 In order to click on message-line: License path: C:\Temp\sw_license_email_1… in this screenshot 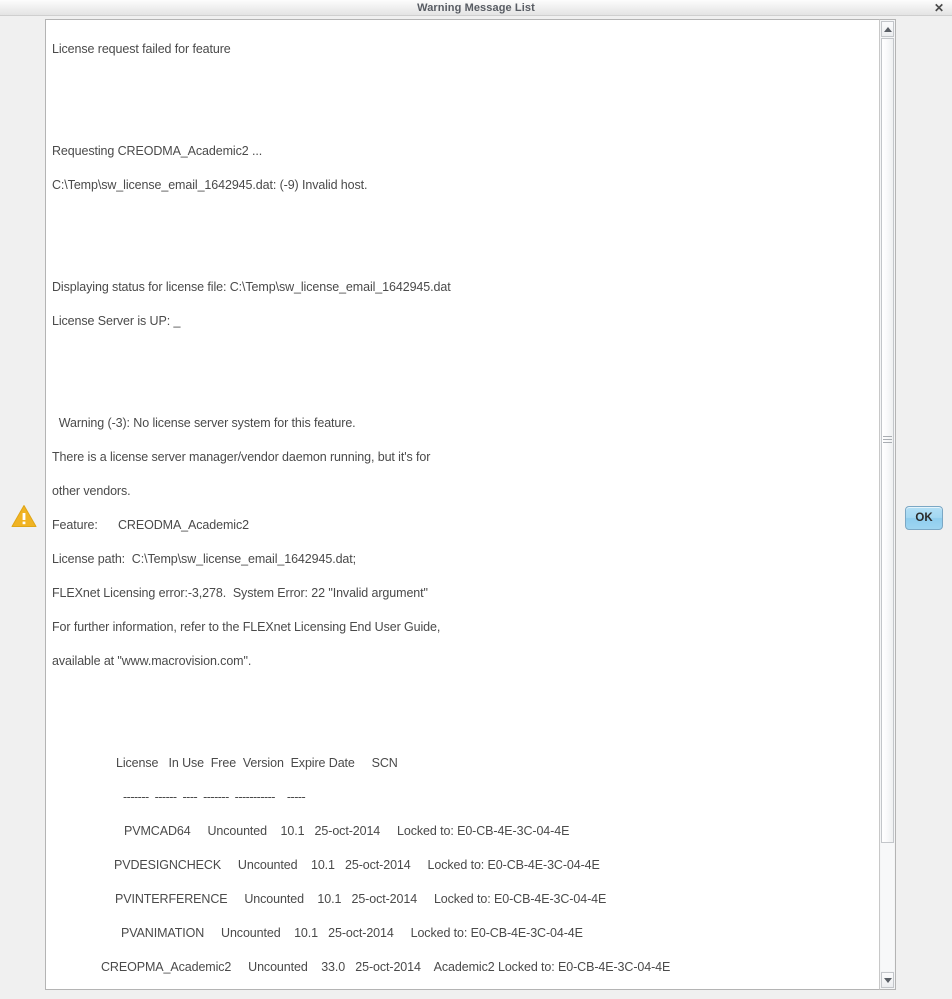, I will do `click(204, 559)`.